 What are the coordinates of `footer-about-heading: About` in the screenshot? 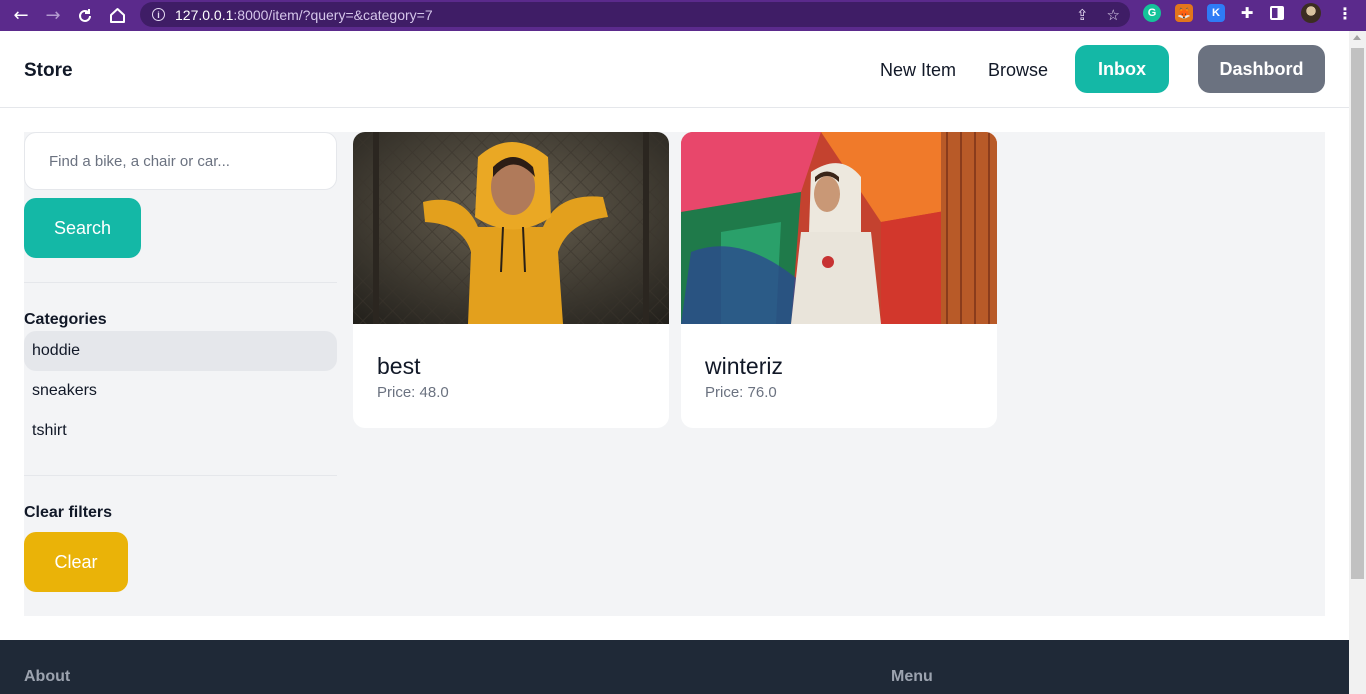 It's located at (47, 676).